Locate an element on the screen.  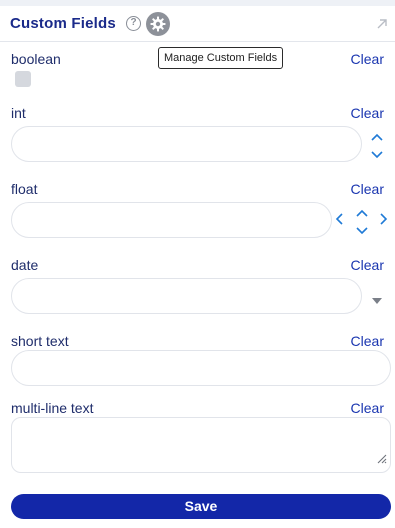
float-input is located at coordinates (171, 220).